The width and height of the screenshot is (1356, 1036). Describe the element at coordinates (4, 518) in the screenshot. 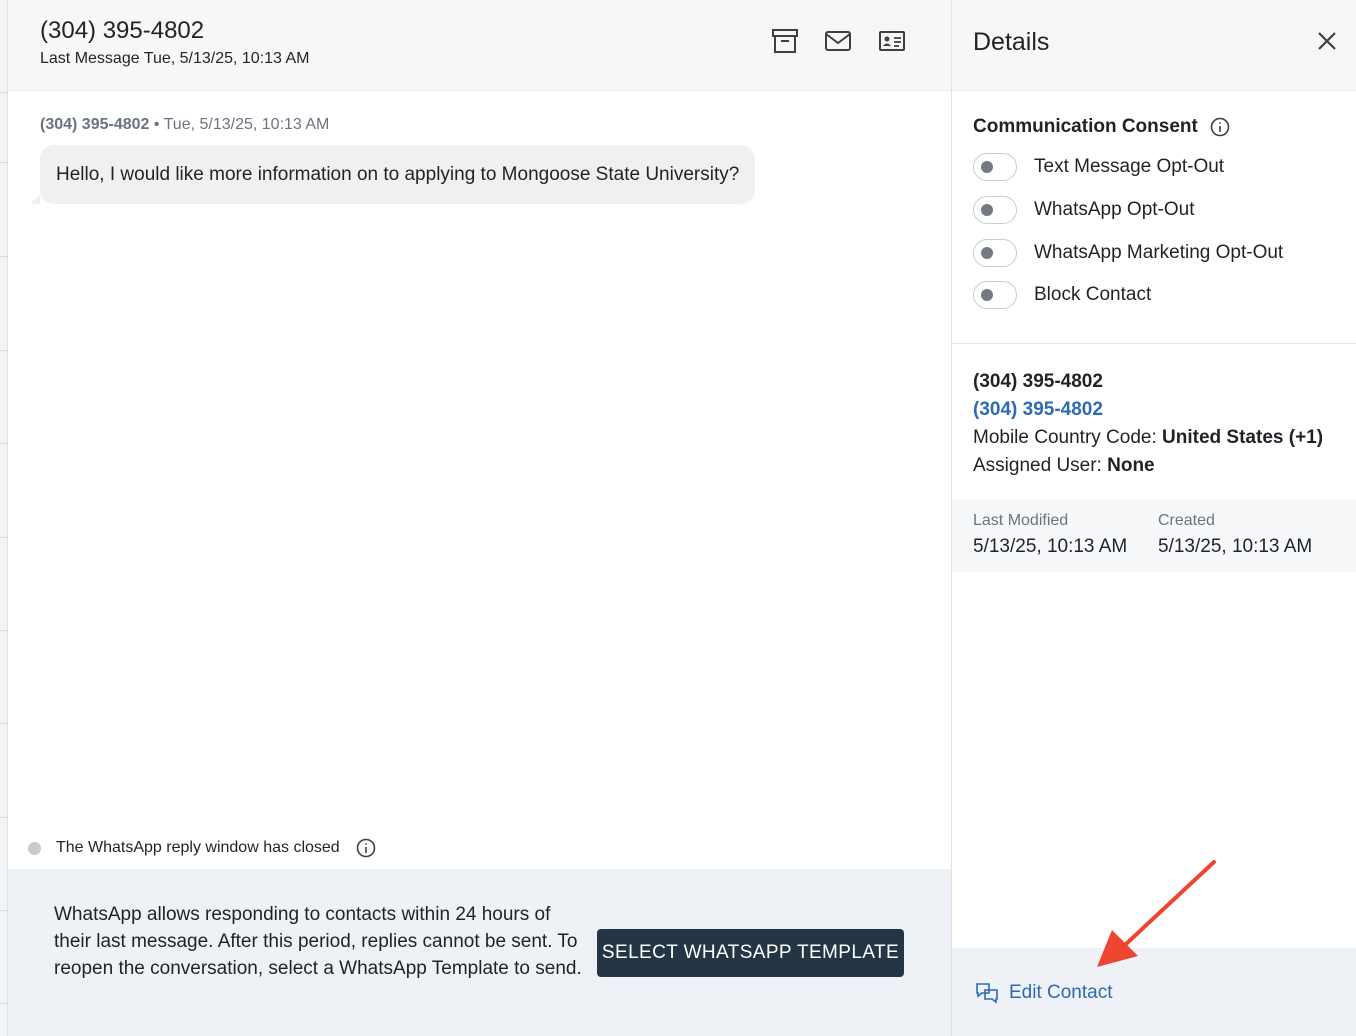

I see `background-list-edge` at that location.